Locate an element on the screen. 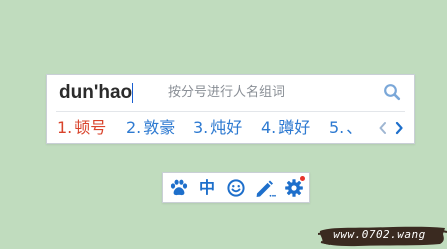  previous-page-button is located at coordinates (383, 128).